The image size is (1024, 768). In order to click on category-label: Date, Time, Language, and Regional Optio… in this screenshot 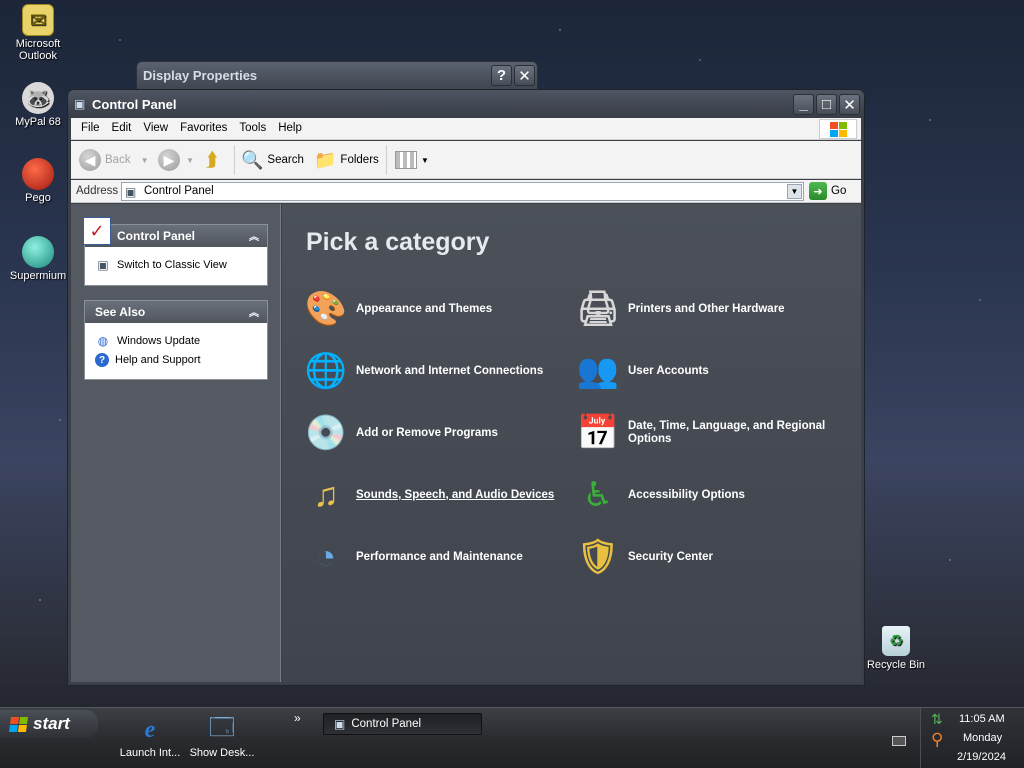, I will do `click(727, 432)`.